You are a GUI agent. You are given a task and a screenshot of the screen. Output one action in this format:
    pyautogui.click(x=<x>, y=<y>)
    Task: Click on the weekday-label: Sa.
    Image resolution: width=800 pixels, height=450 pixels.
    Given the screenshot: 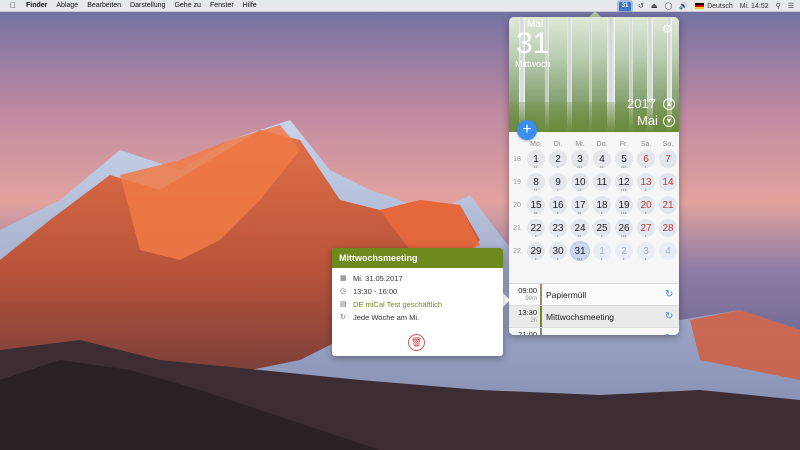 What is the action you would take?
    pyautogui.click(x=646, y=144)
    